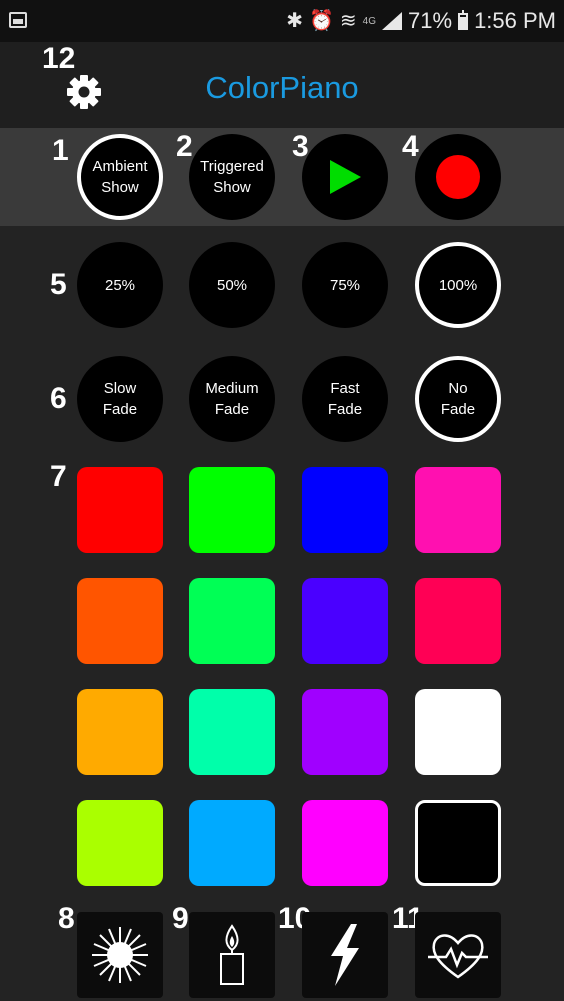 The width and height of the screenshot is (564, 1001). Describe the element at coordinates (232, 177) in the screenshot. I see `triggered-show-button: Triggered Show` at that location.